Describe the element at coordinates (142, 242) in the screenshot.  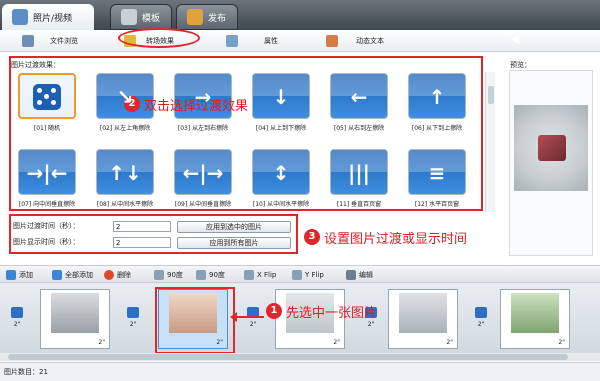
I see `display-time-input: 2` at that location.